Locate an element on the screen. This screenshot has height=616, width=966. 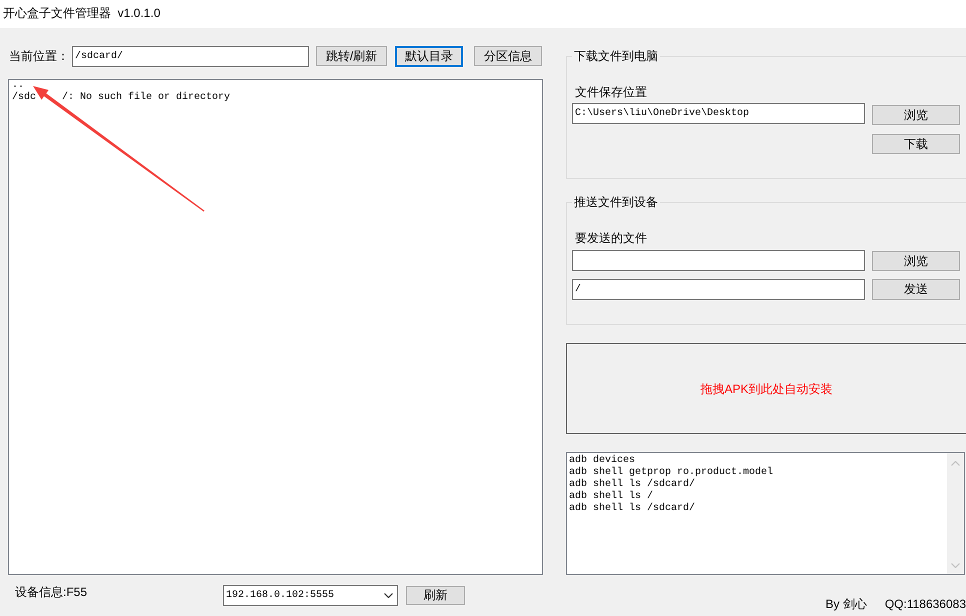
apk-drop-zone: 拖拽APK到此处自动安装 is located at coordinates (766, 388).